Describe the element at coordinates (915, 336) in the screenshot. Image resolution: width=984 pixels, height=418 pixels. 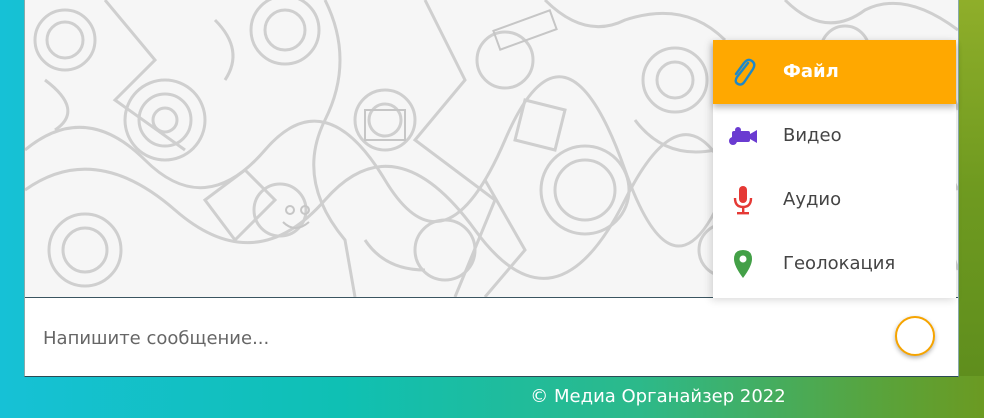
I see `attach-button` at that location.